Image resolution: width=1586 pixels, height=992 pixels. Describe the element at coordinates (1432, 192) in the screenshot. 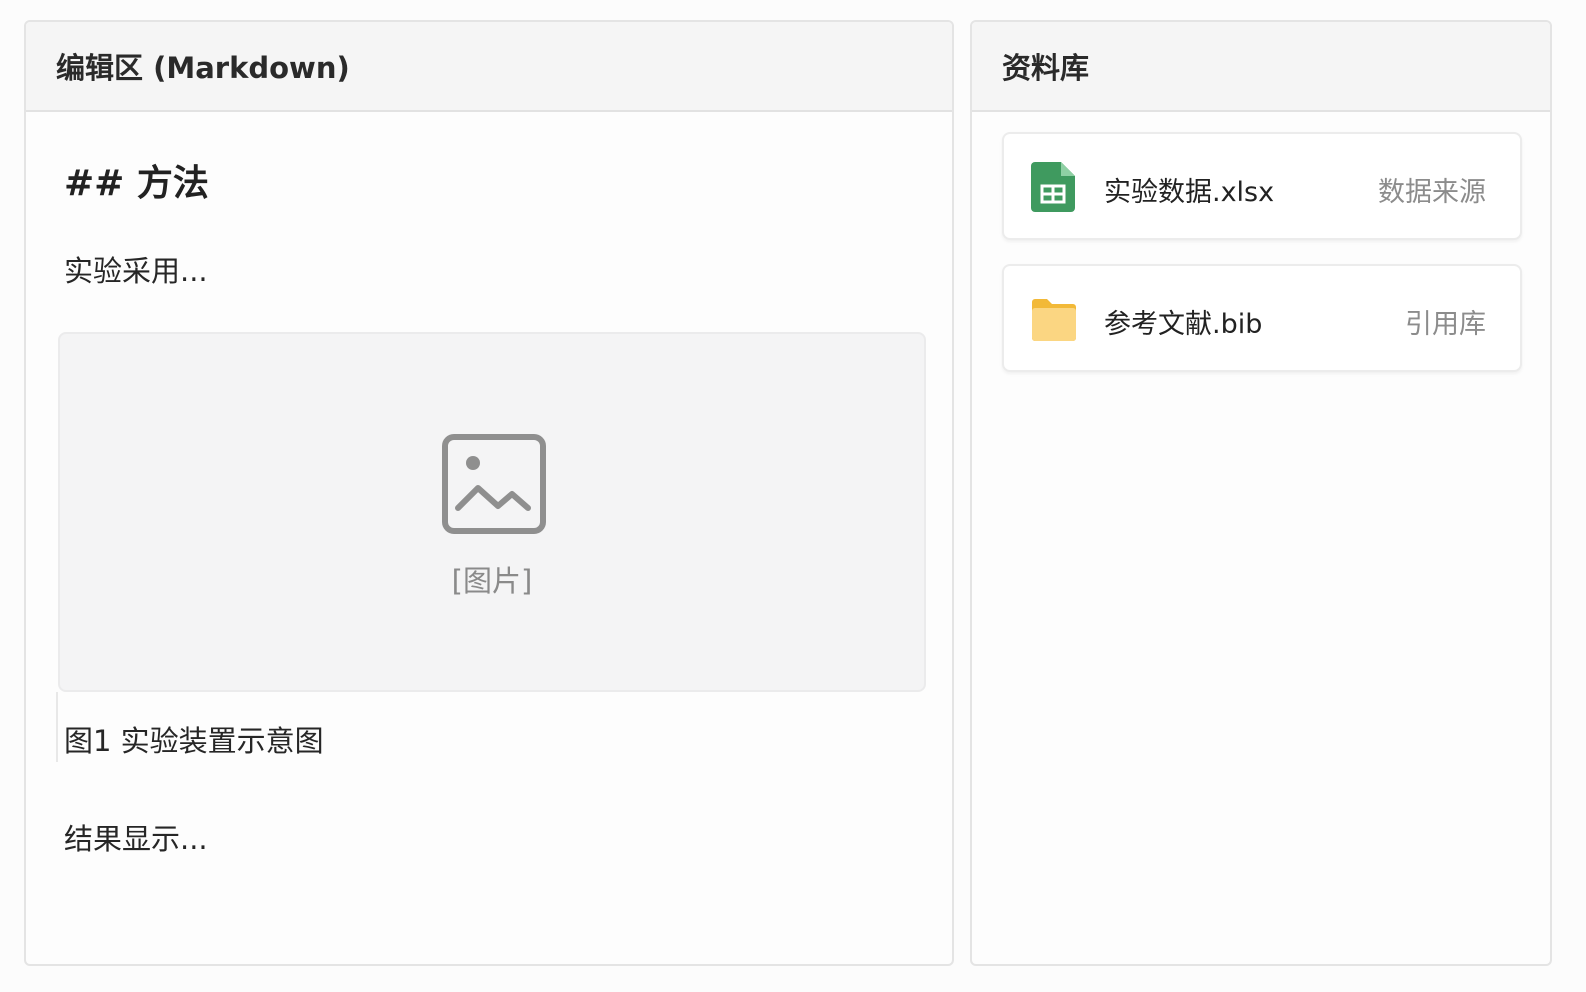

I see `library-item-tag: 数据来源` at that location.